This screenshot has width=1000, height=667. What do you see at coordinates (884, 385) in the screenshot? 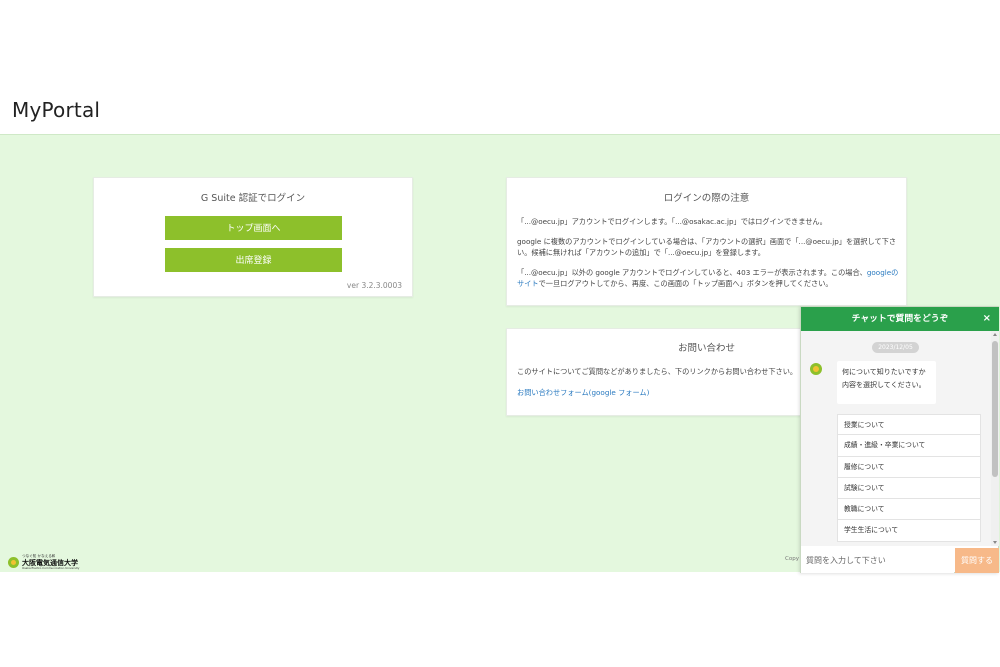
I see `bot-message-line-2: 内容を選択してください。` at bounding box center [884, 385].